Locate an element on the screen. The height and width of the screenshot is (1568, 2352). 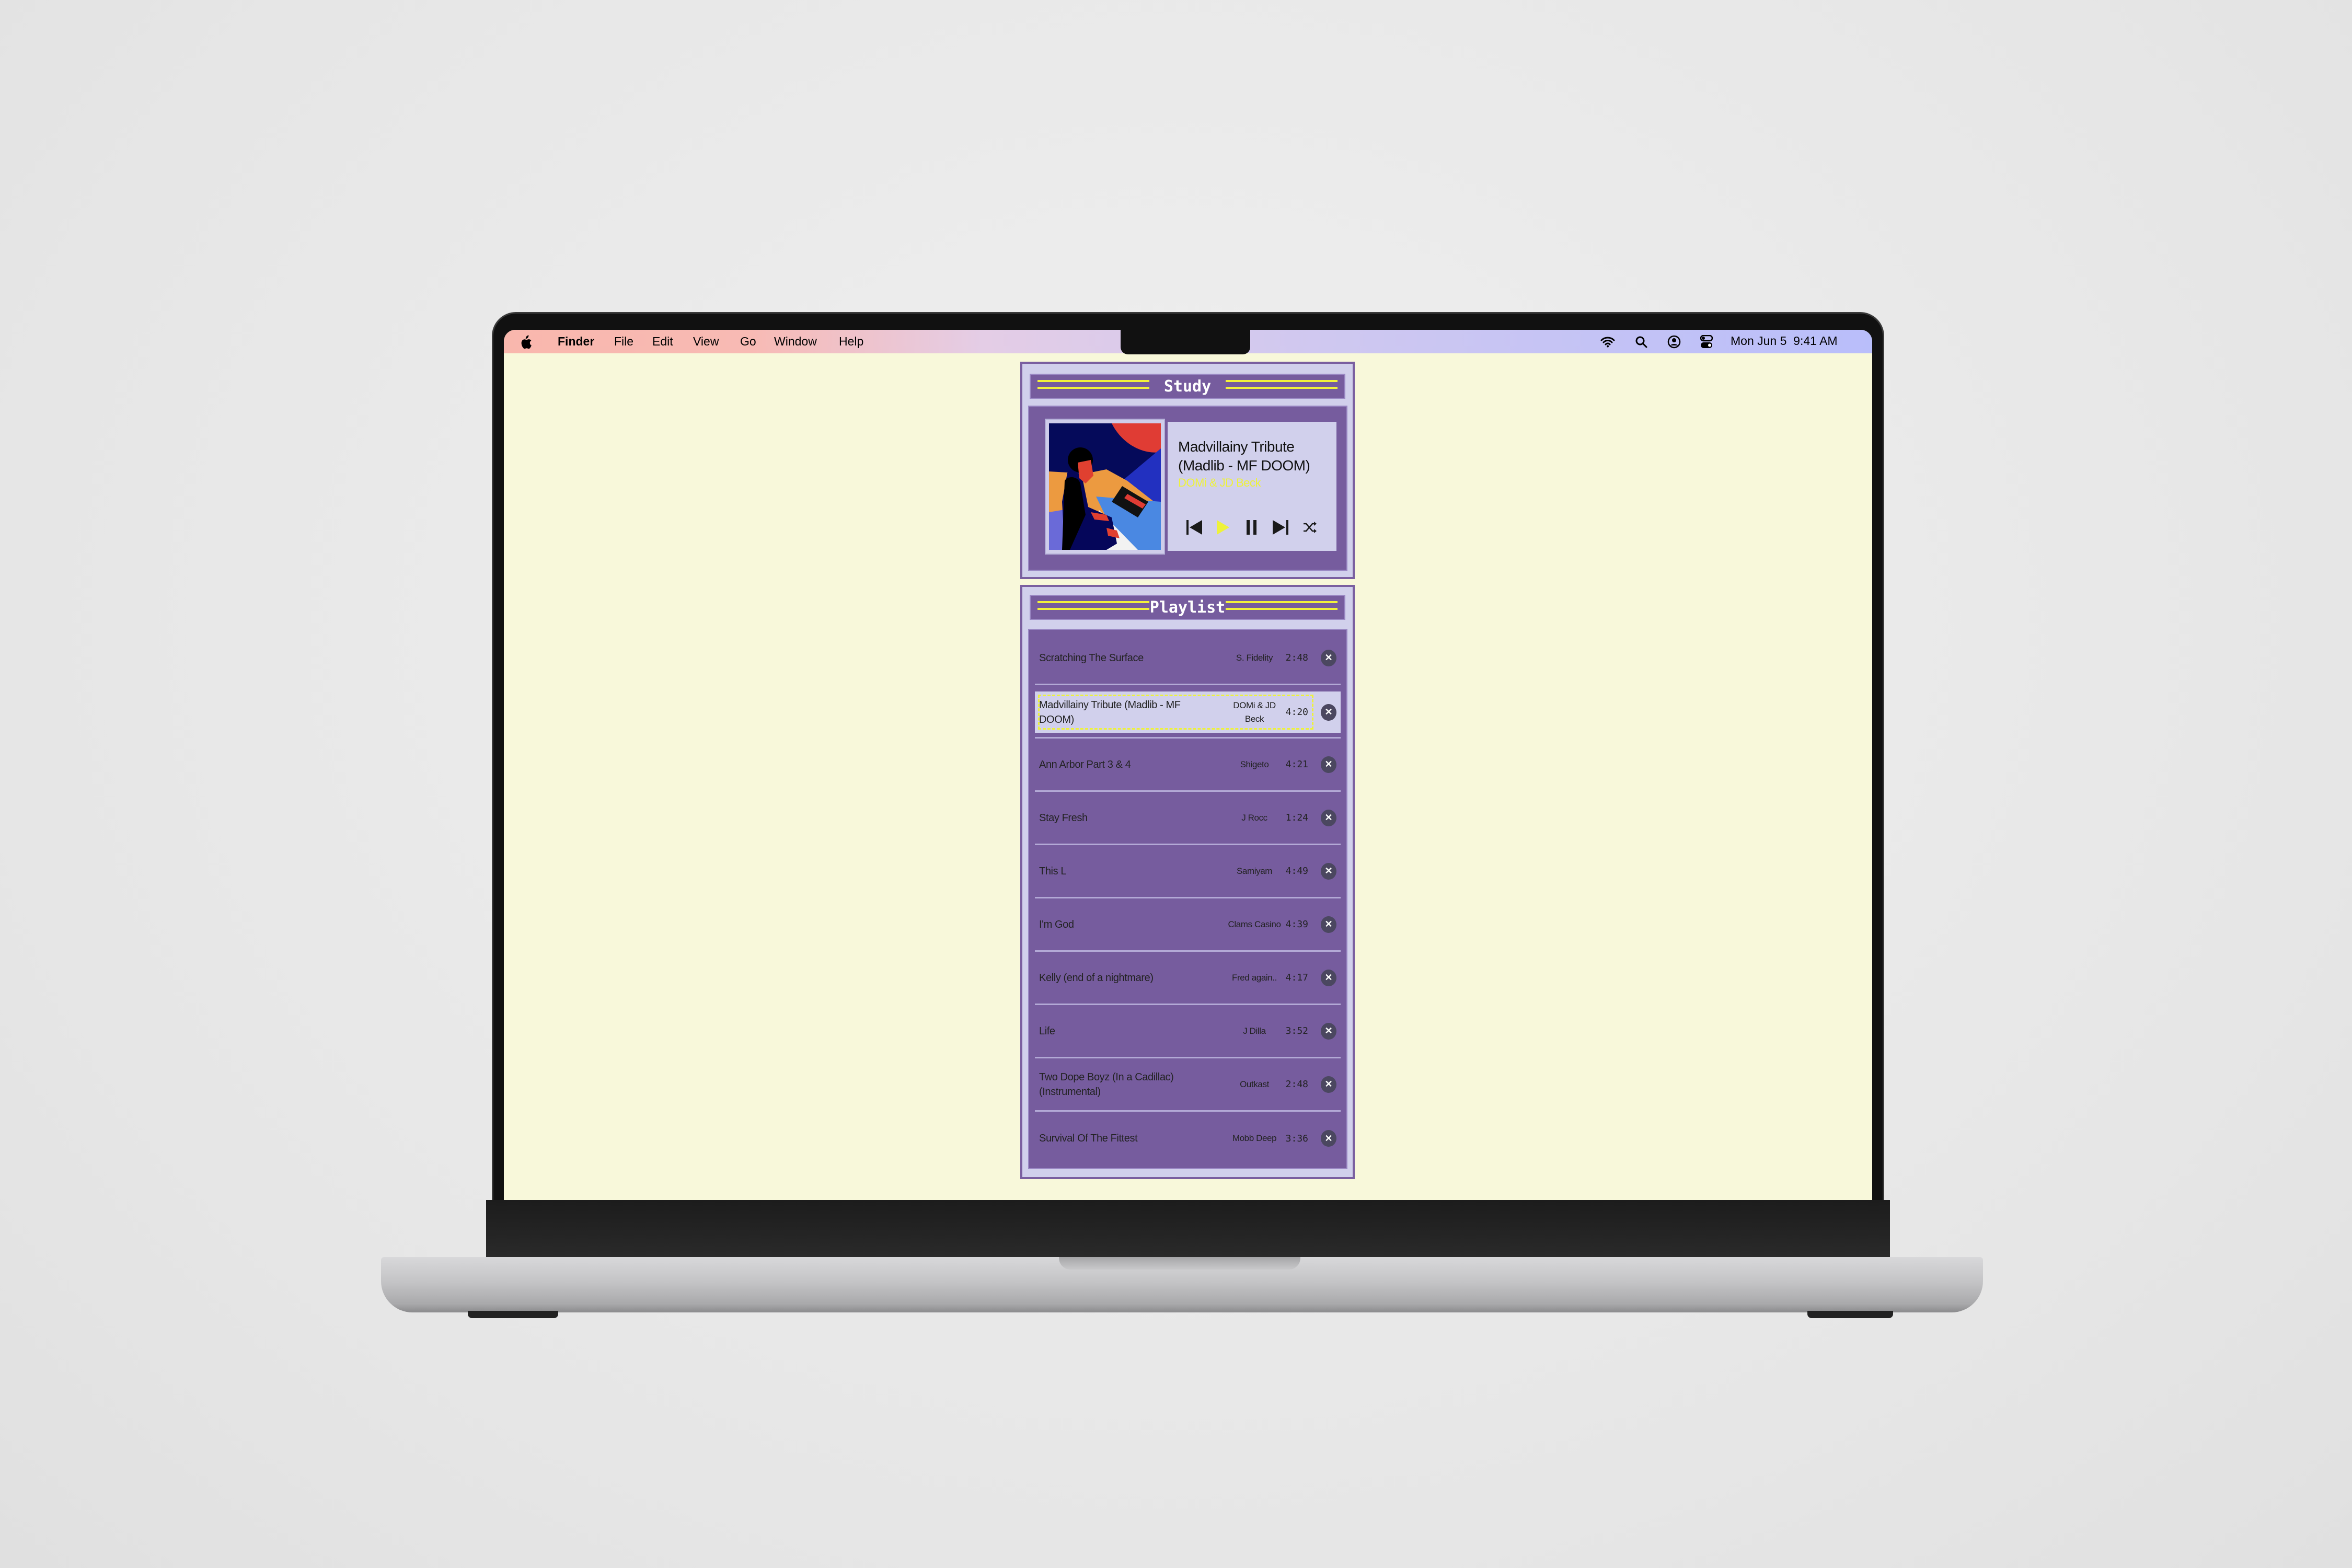
track-artist: J Dilla is located at coordinates (1254, 1030).